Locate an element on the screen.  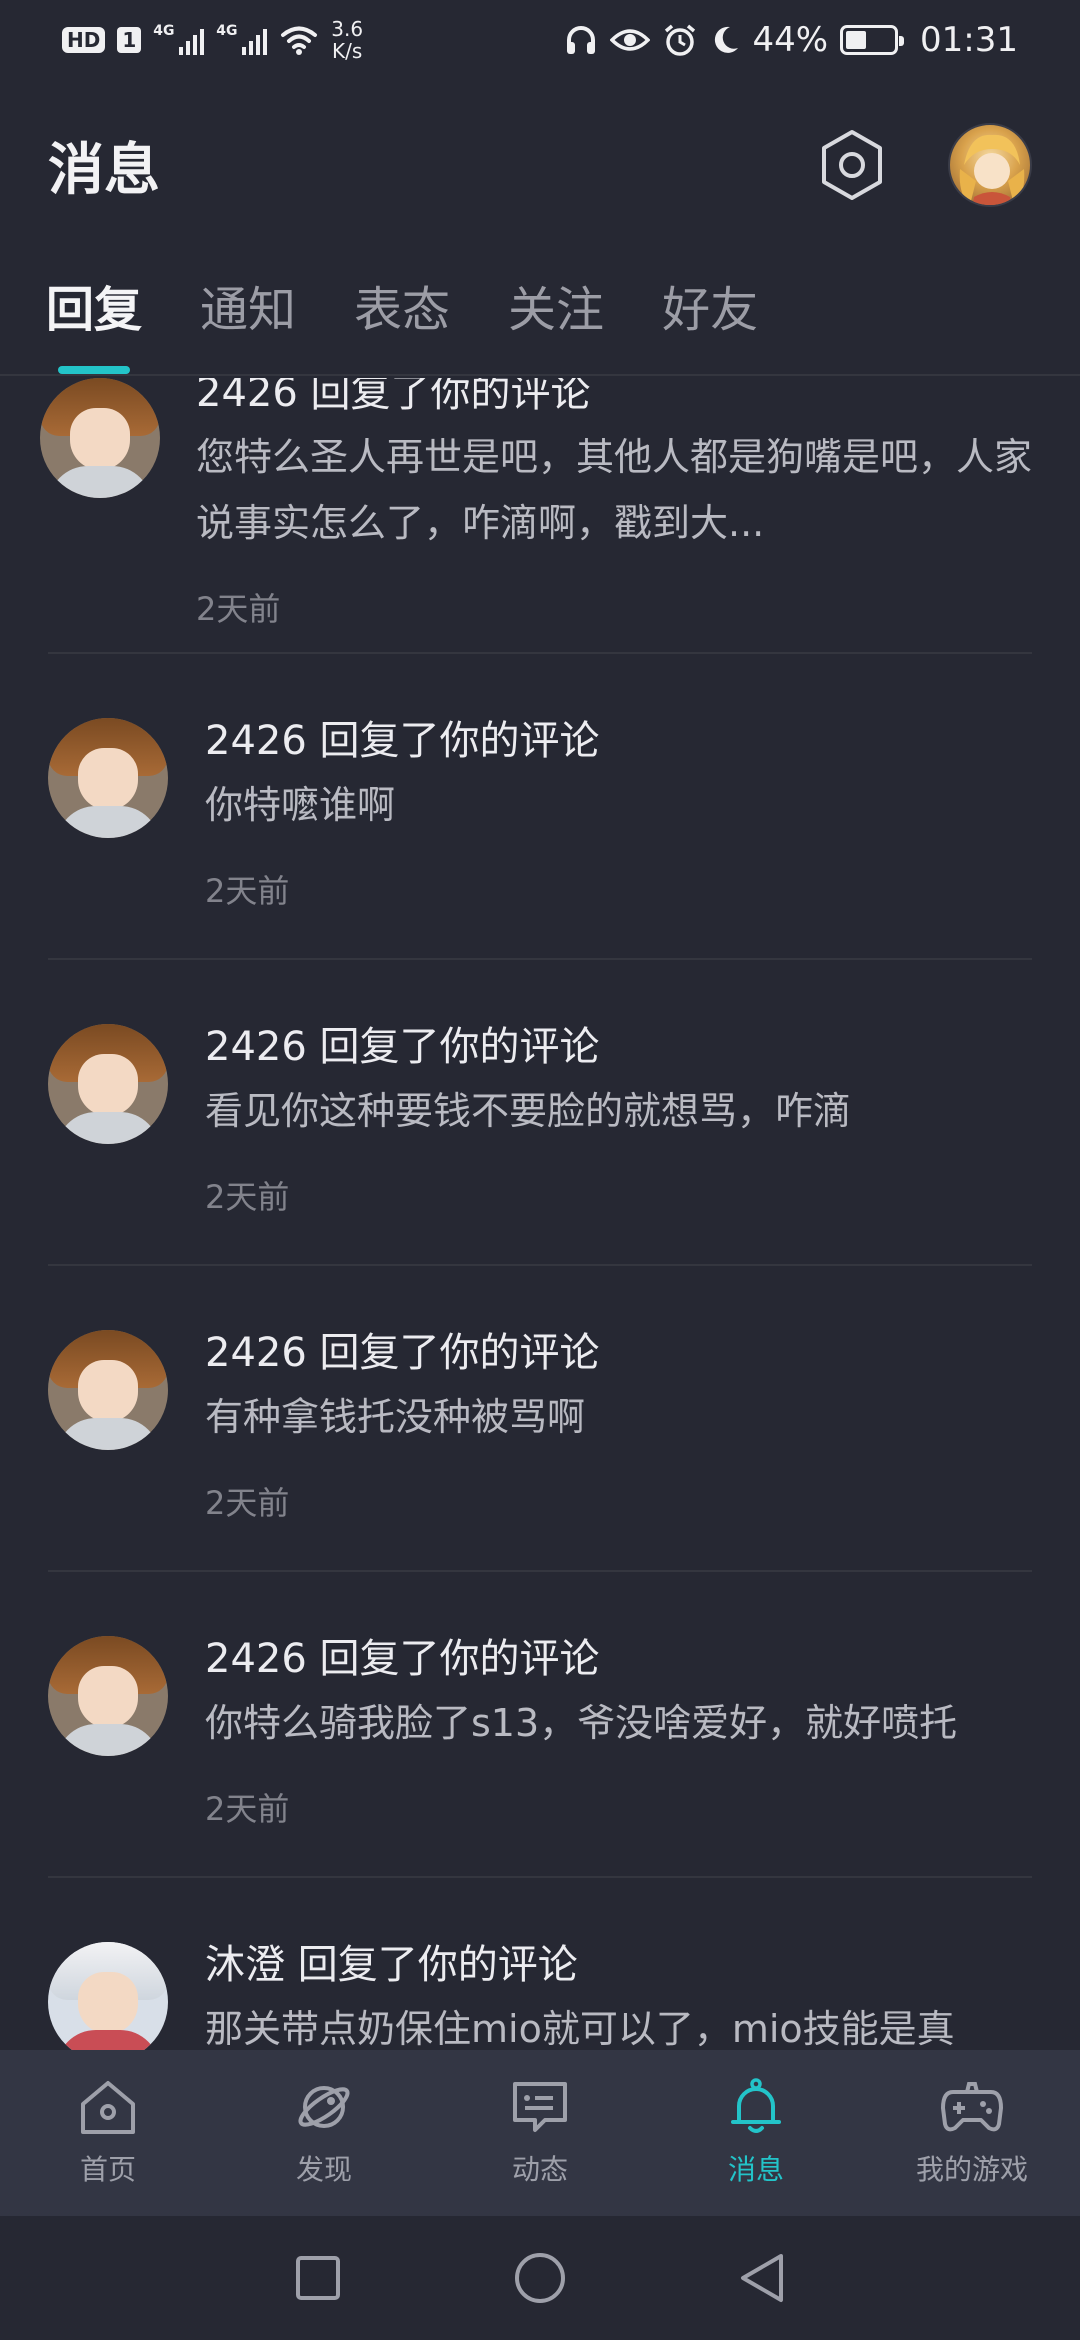
moon-icon is located at coordinates (727, 39).